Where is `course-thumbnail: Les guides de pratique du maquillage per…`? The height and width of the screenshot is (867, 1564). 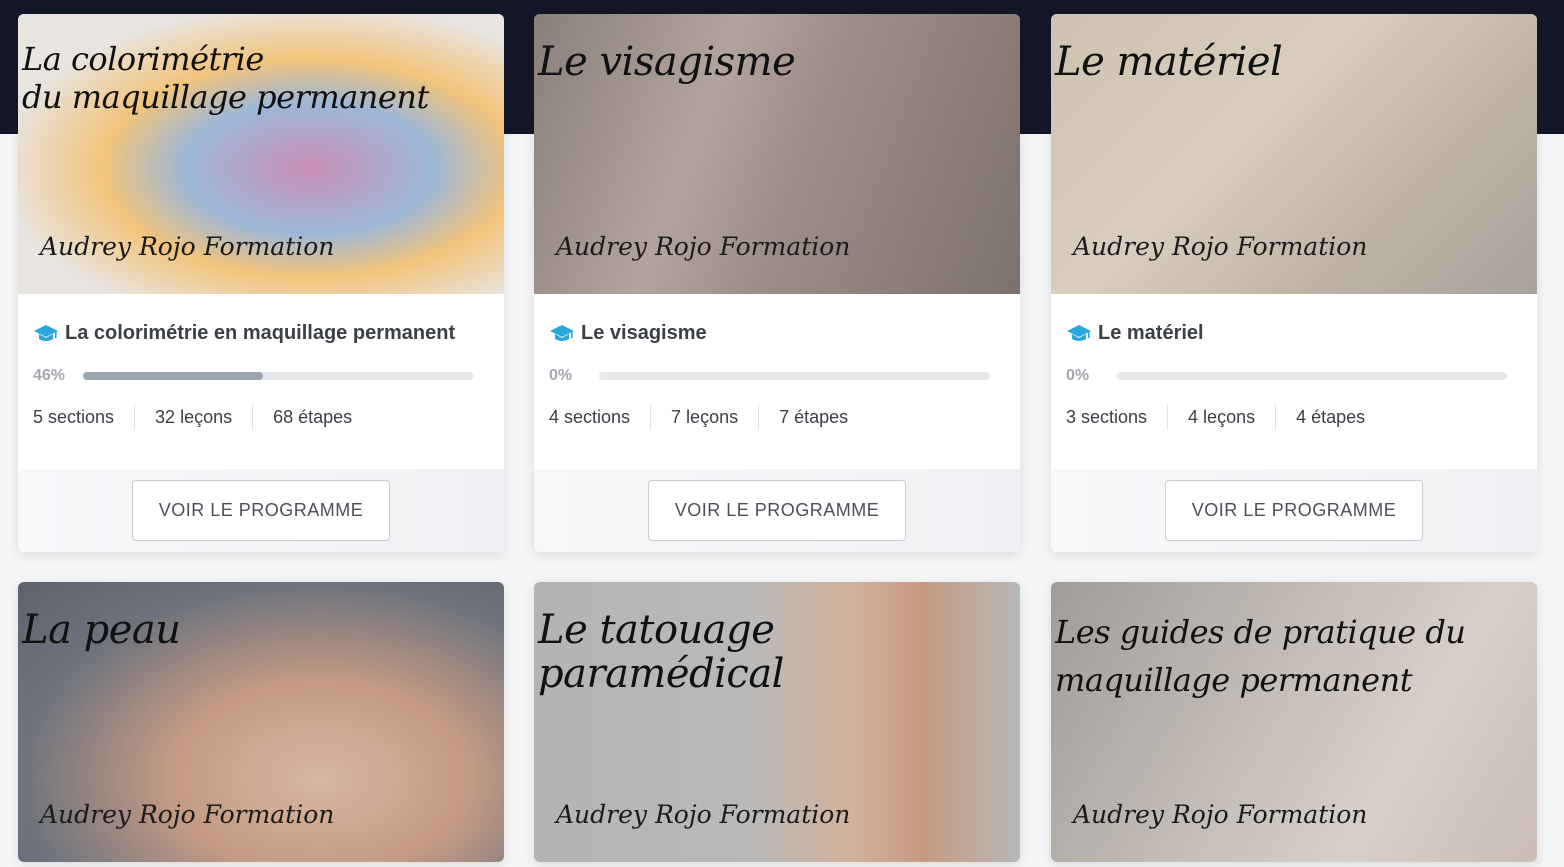
course-thumbnail: Les guides de pratique du maquillage per… is located at coordinates (1294, 722).